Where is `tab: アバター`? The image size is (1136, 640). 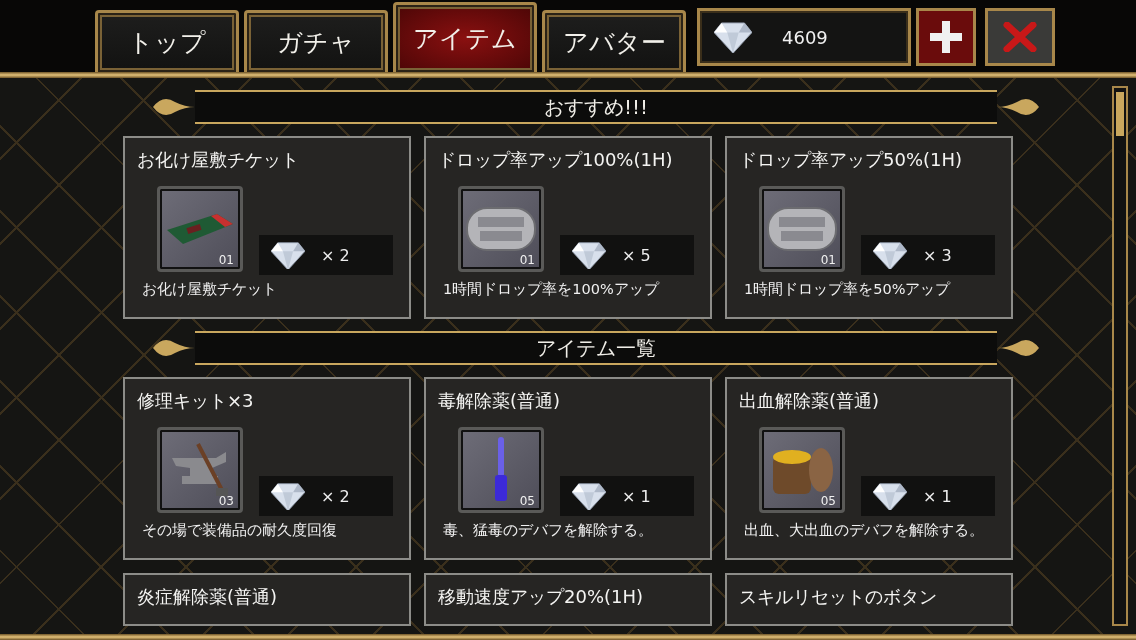
tab: アバター is located at coordinates (614, 41).